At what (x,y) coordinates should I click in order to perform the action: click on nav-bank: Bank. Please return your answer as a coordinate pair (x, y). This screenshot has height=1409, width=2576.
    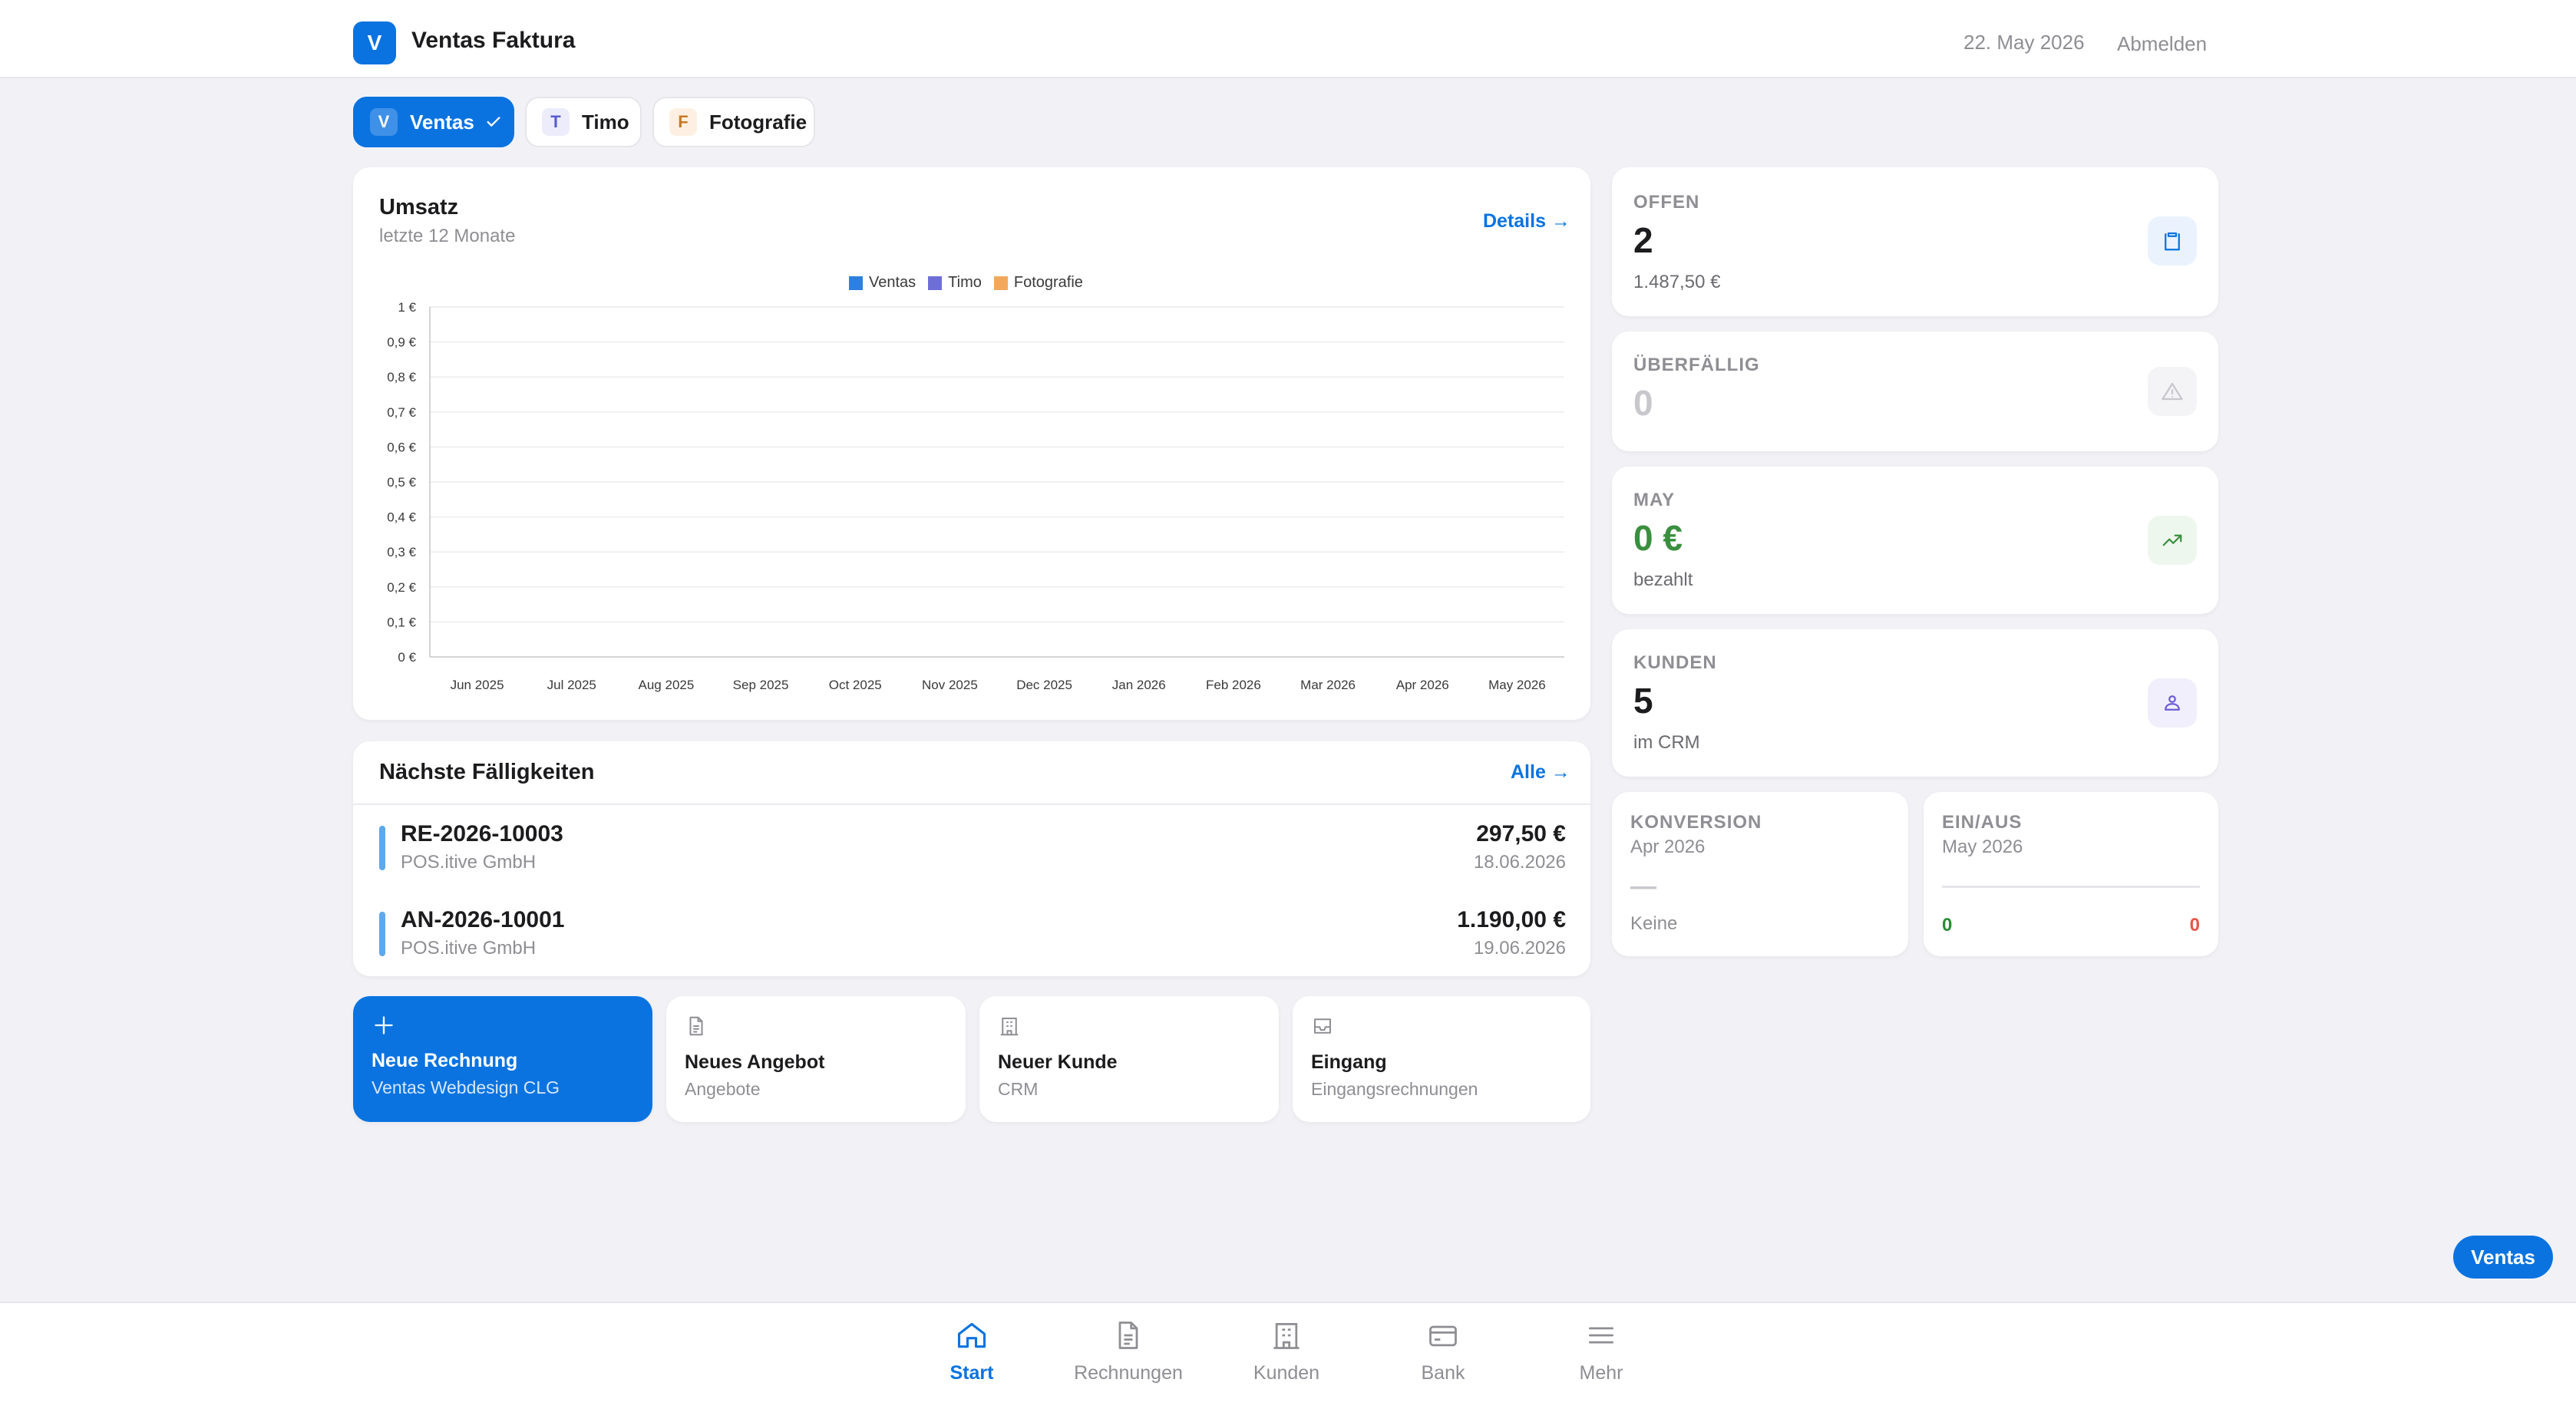
    Looking at the image, I should click on (1443, 1351).